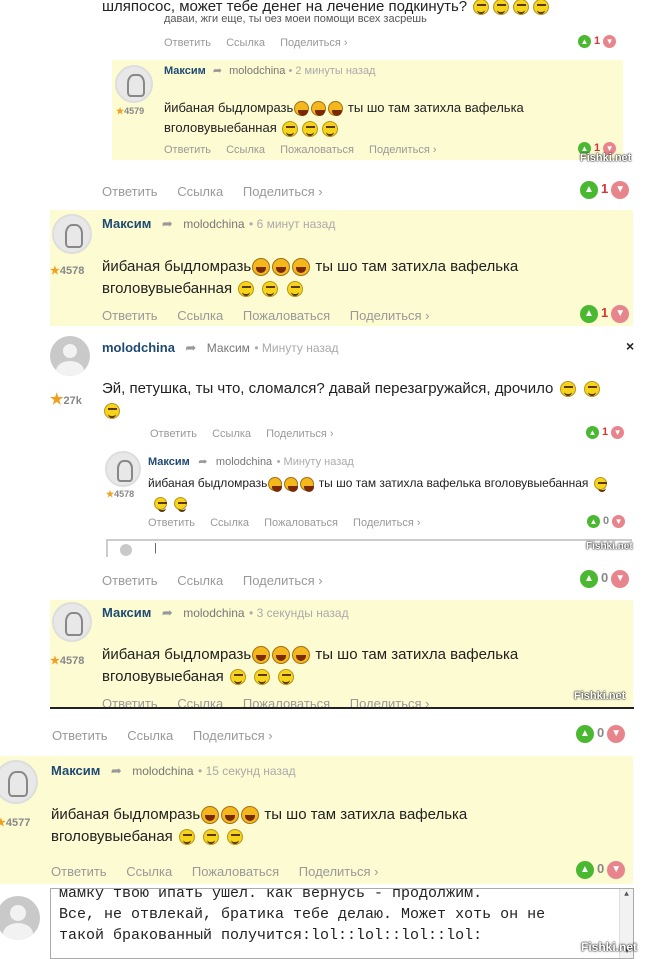 The height and width of the screenshot is (959, 647). Describe the element at coordinates (605, 314) in the screenshot. I see `vote-widget: ▲ 1 ▼` at that location.